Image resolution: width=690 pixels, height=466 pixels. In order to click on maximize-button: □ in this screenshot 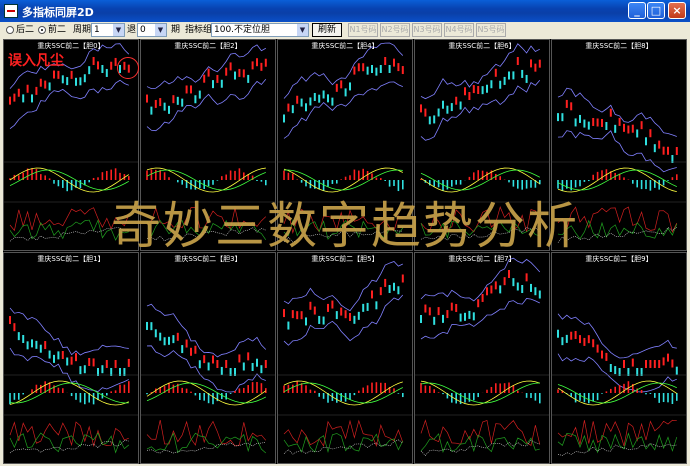, I will do `click(656, 10)`.